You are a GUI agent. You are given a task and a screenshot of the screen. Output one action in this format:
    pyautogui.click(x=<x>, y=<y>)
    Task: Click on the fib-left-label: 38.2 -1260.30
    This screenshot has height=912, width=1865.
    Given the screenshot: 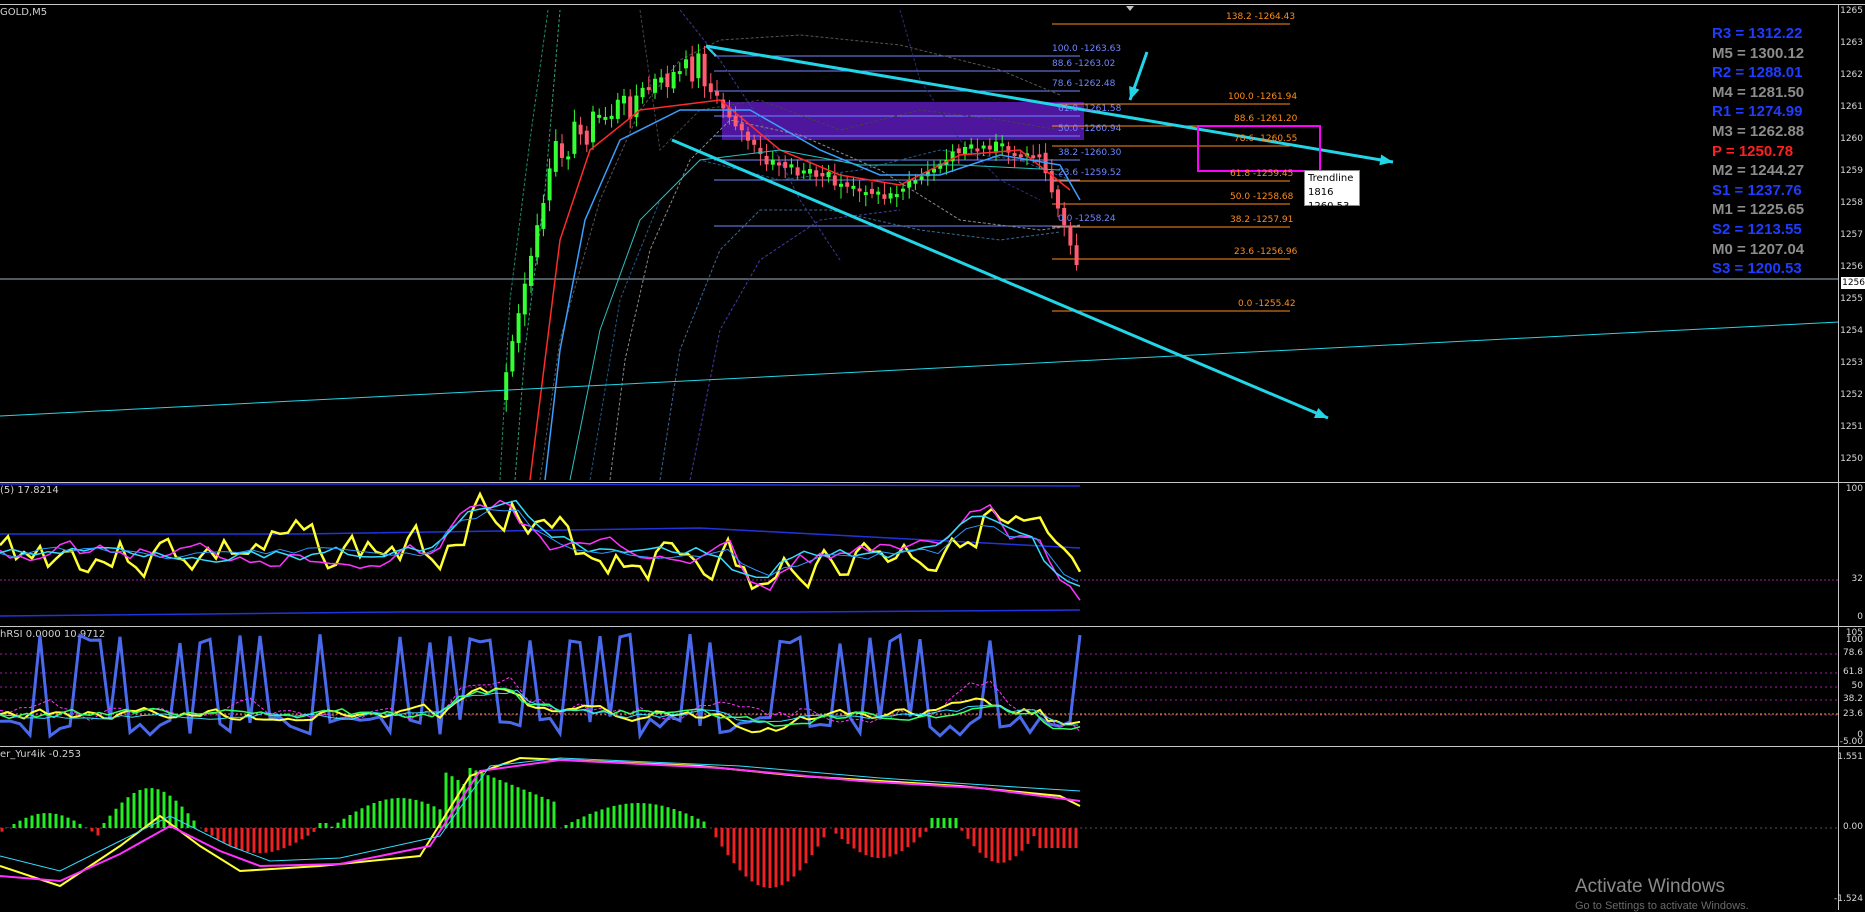 What is the action you would take?
    pyautogui.click(x=1090, y=153)
    